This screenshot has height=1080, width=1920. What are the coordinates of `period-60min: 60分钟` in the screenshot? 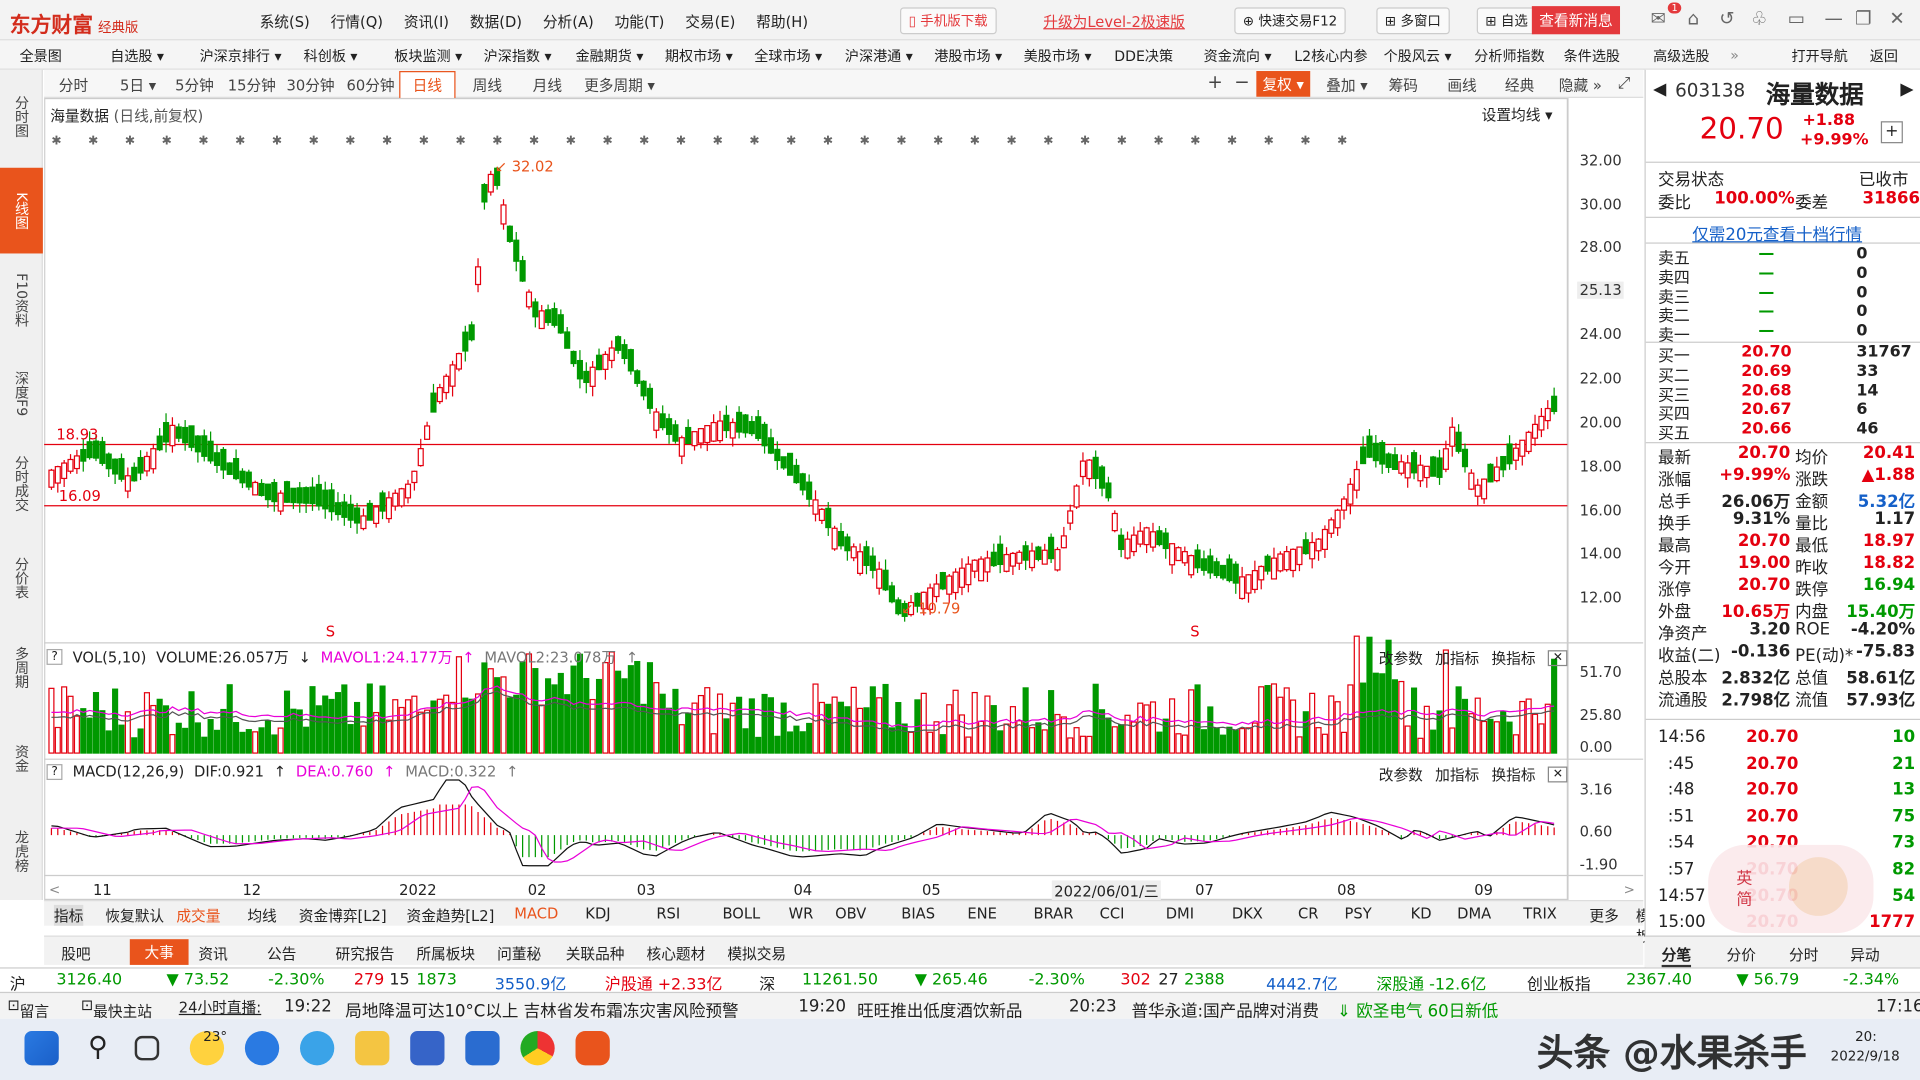 It's located at (371, 85).